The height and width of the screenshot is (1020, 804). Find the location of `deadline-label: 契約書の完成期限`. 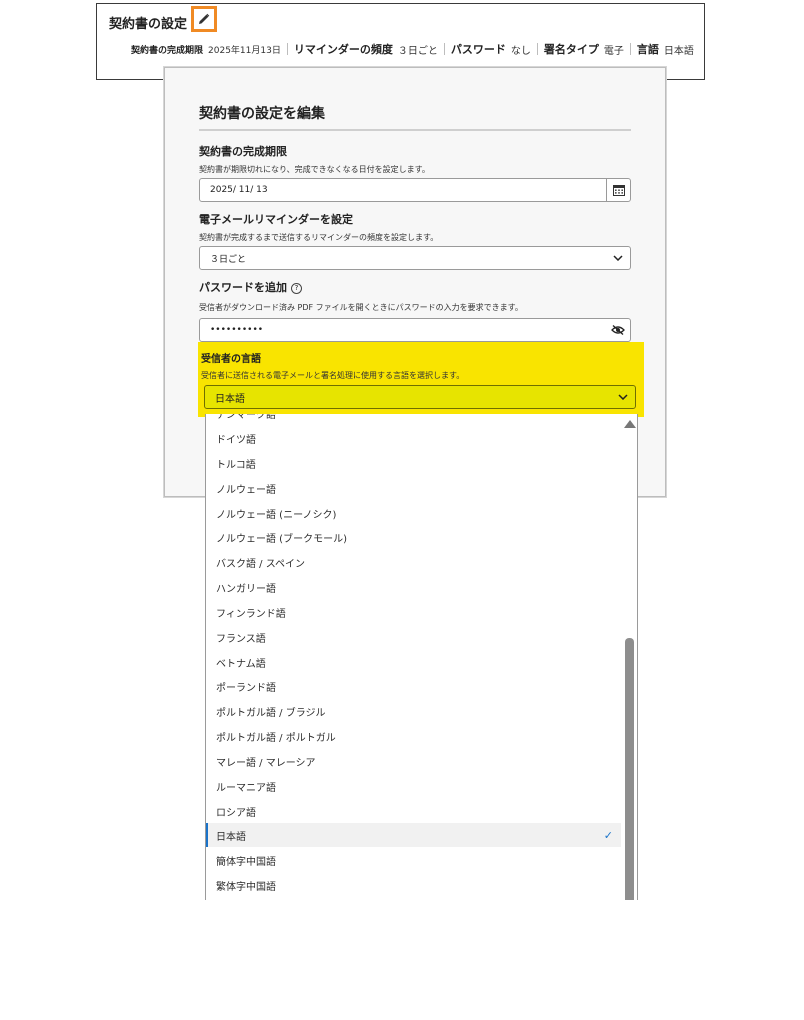

deadline-label: 契約書の完成期限 is located at coordinates (167, 50).